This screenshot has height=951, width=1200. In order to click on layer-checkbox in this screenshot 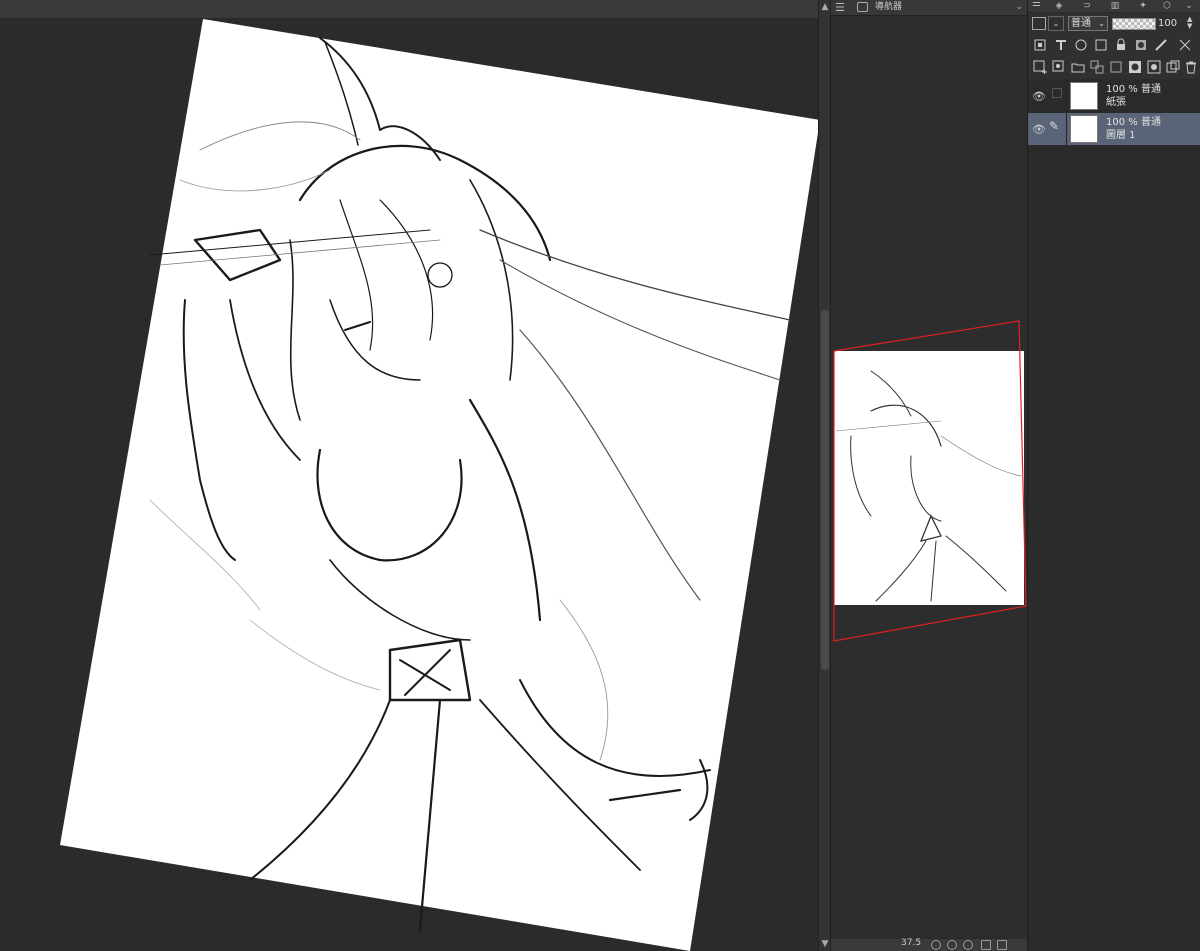, I will do `click(1057, 93)`.